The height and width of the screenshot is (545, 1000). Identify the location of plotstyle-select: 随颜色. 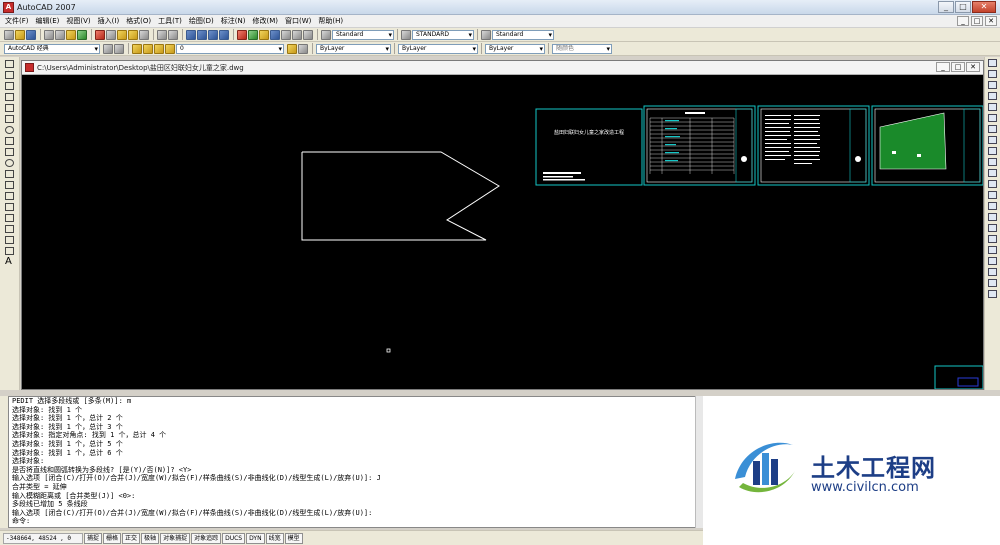
(582, 48).